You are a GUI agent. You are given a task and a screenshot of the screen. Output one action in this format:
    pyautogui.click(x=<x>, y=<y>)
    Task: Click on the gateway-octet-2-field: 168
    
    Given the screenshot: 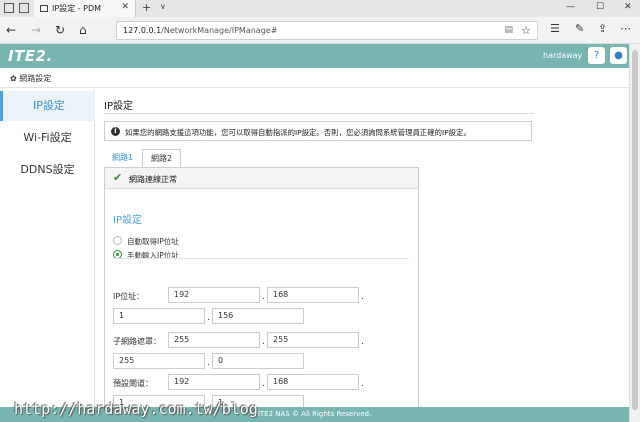 What is the action you would take?
    pyautogui.click(x=313, y=382)
    